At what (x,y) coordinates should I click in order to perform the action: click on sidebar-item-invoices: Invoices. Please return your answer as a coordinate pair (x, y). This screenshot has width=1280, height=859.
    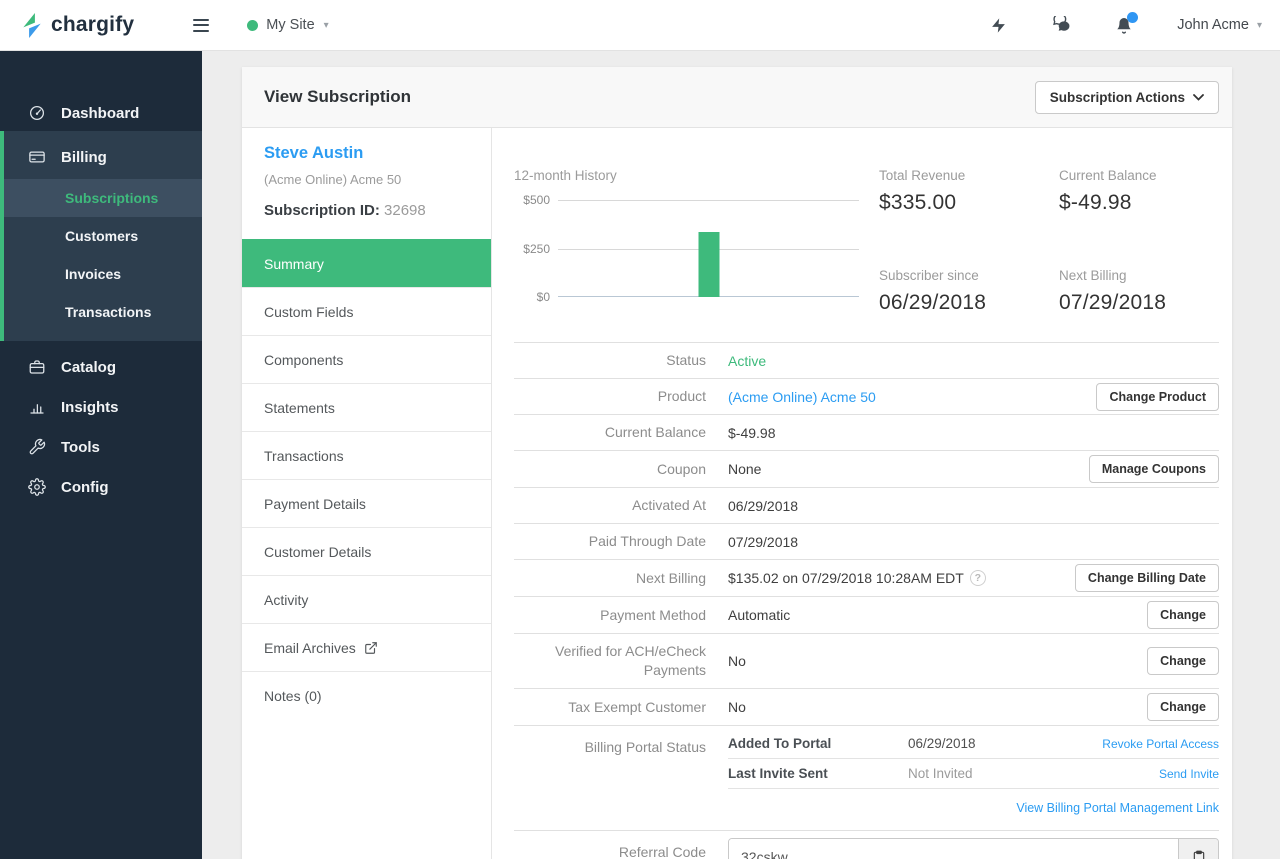
    Looking at the image, I should click on (103, 274).